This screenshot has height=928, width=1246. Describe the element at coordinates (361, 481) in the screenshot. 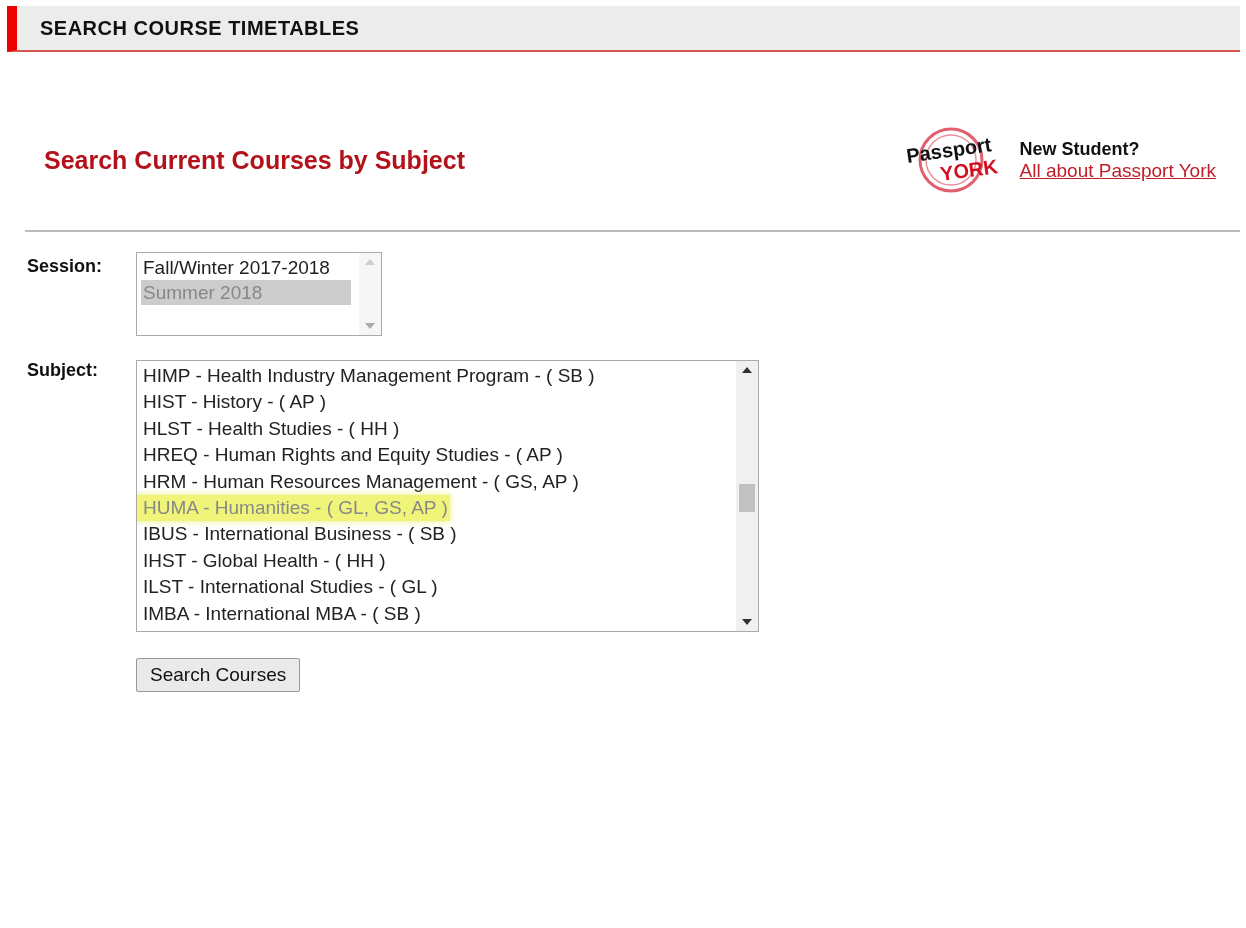

I see `subject-option: HRM - Human Resources Management - ( GS, AP )` at that location.